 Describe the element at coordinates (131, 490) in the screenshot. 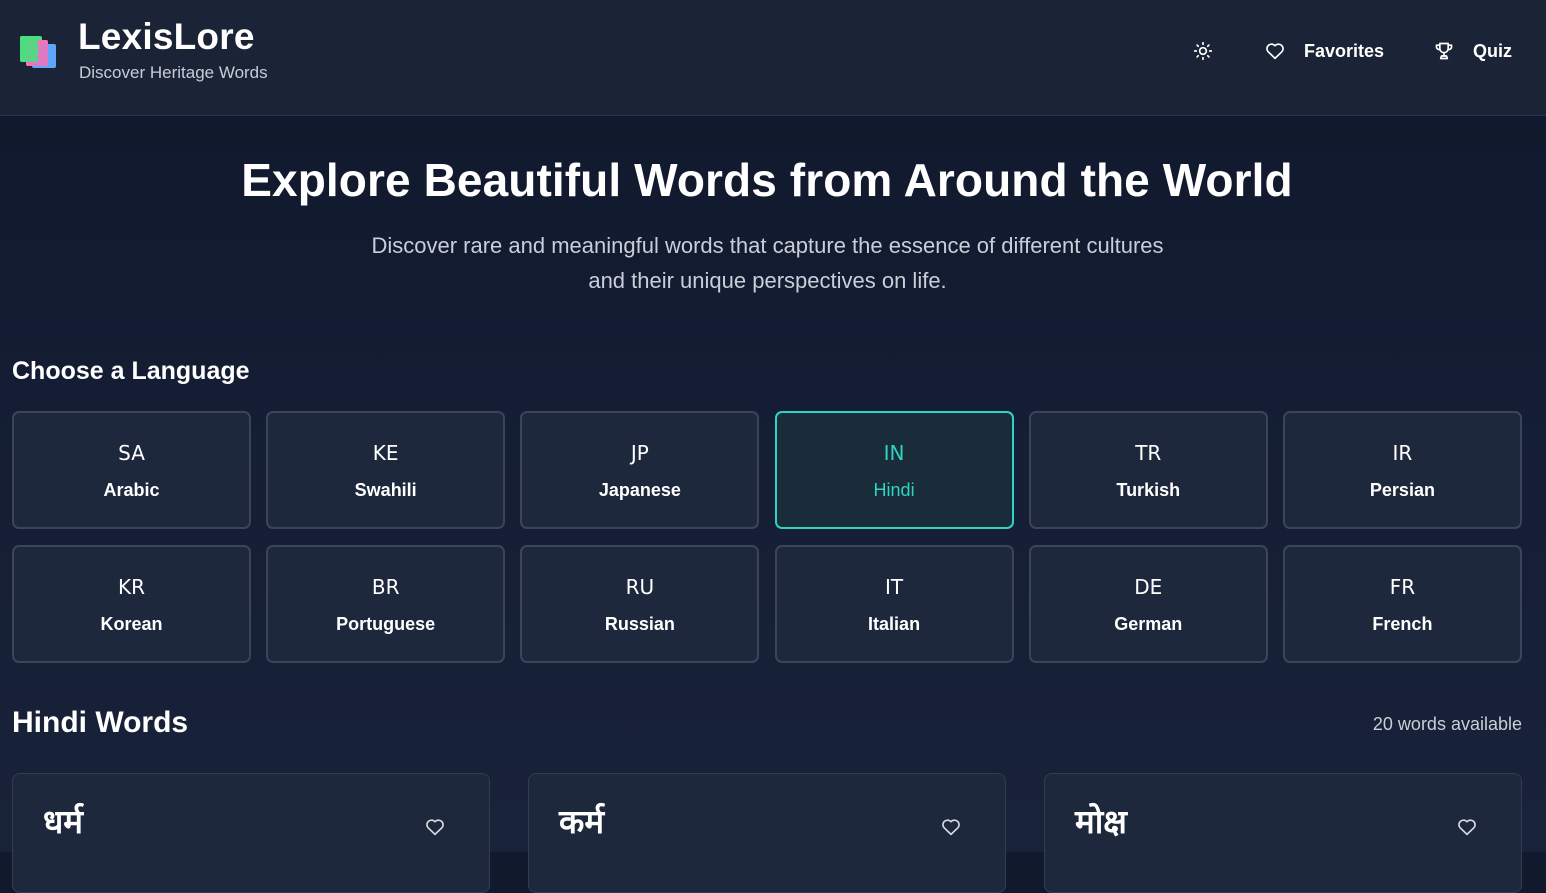

I see `language-name: Arabic` at that location.